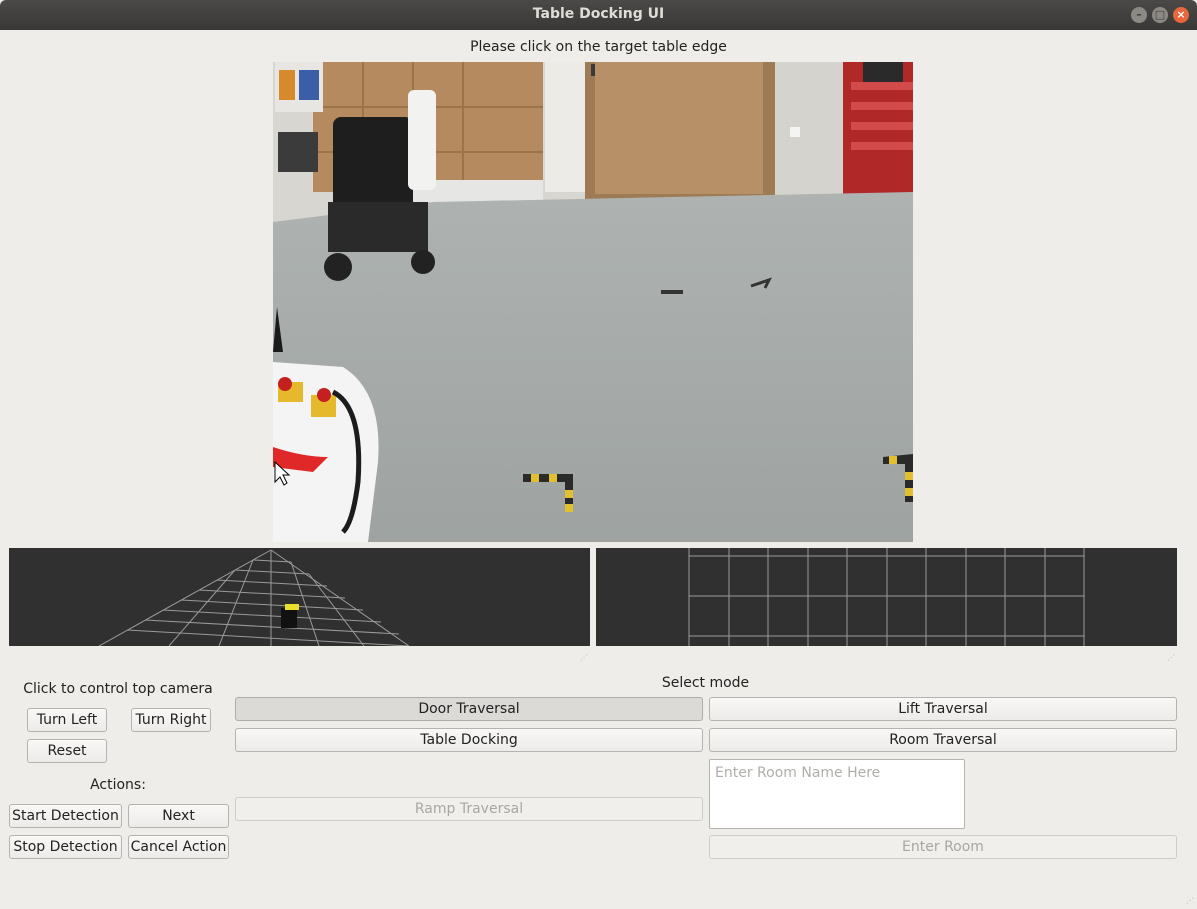 This screenshot has width=1197, height=909. What do you see at coordinates (65, 847) in the screenshot?
I see `stop-detection-button: Stop Detection` at bounding box center [65, 847].